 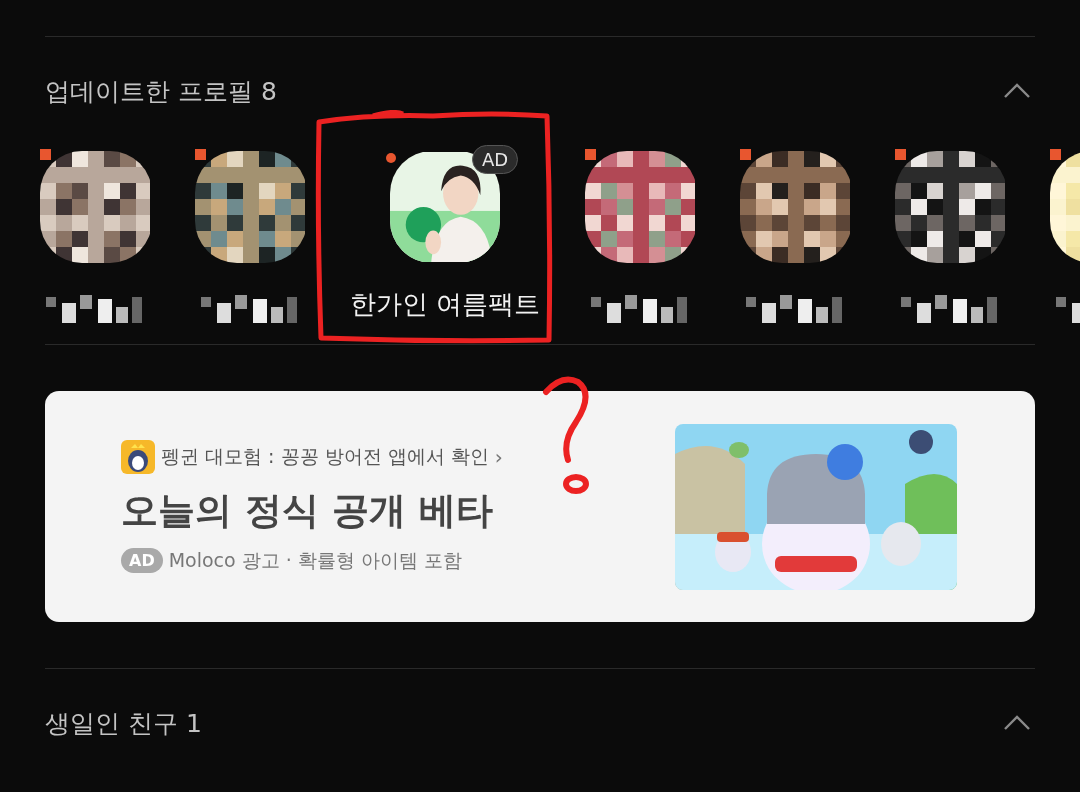 What do you see at coordinates (161, 91) in the screenshot?
I see `section-title: 업데이트한 프로필 8` at bounding box center [161, 91].